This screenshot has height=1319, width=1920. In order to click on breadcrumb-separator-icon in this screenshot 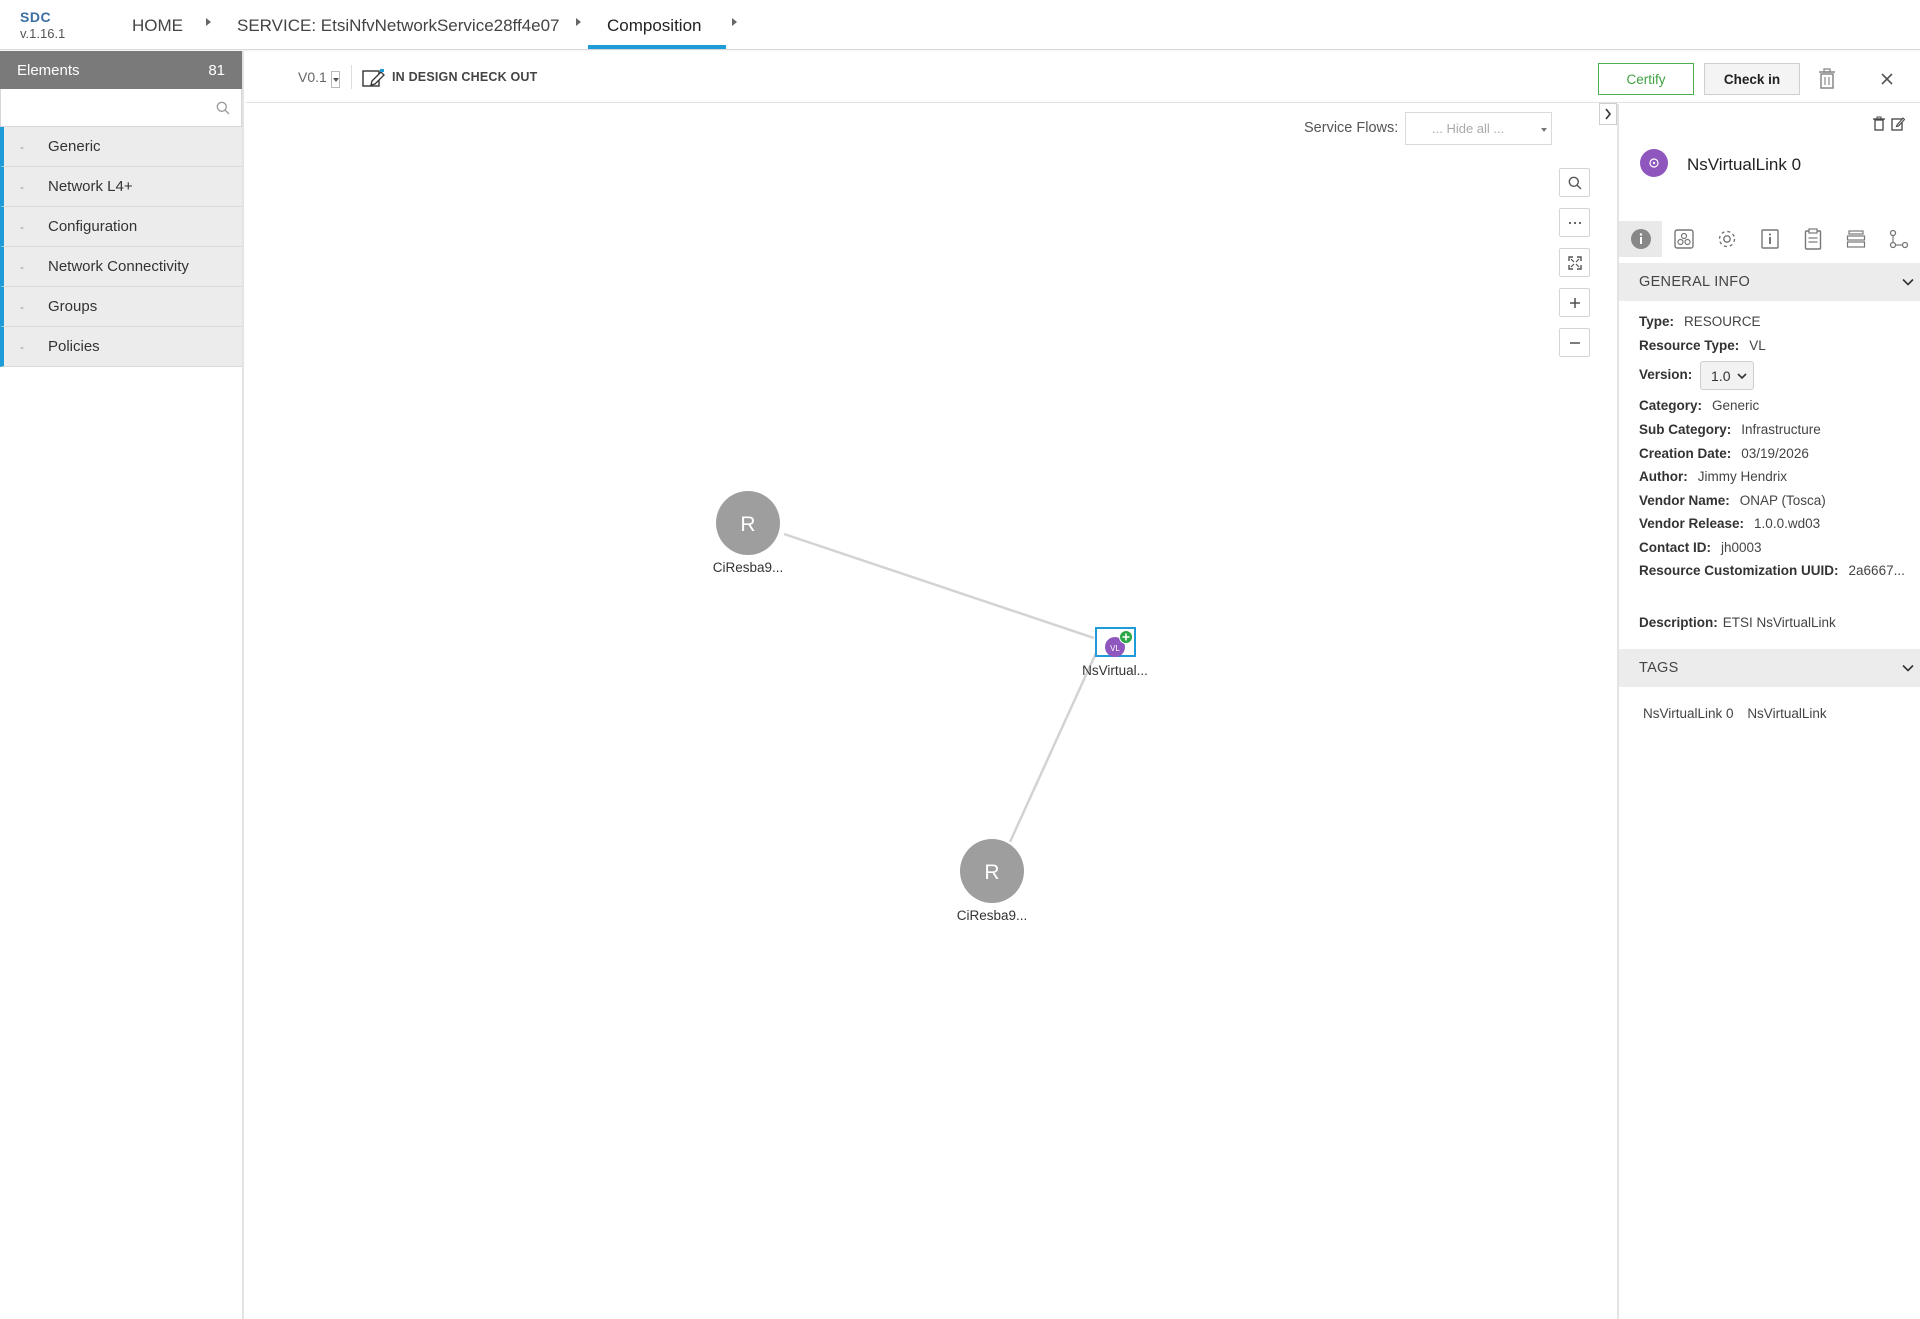, I will do `click(208, 22)`.